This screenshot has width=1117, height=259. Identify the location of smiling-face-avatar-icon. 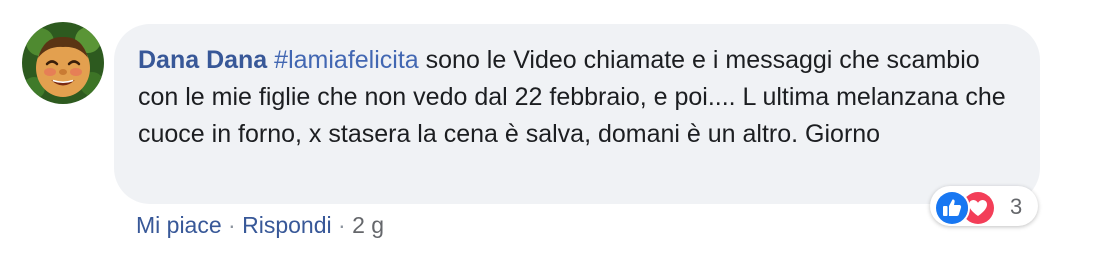
(63, 63).